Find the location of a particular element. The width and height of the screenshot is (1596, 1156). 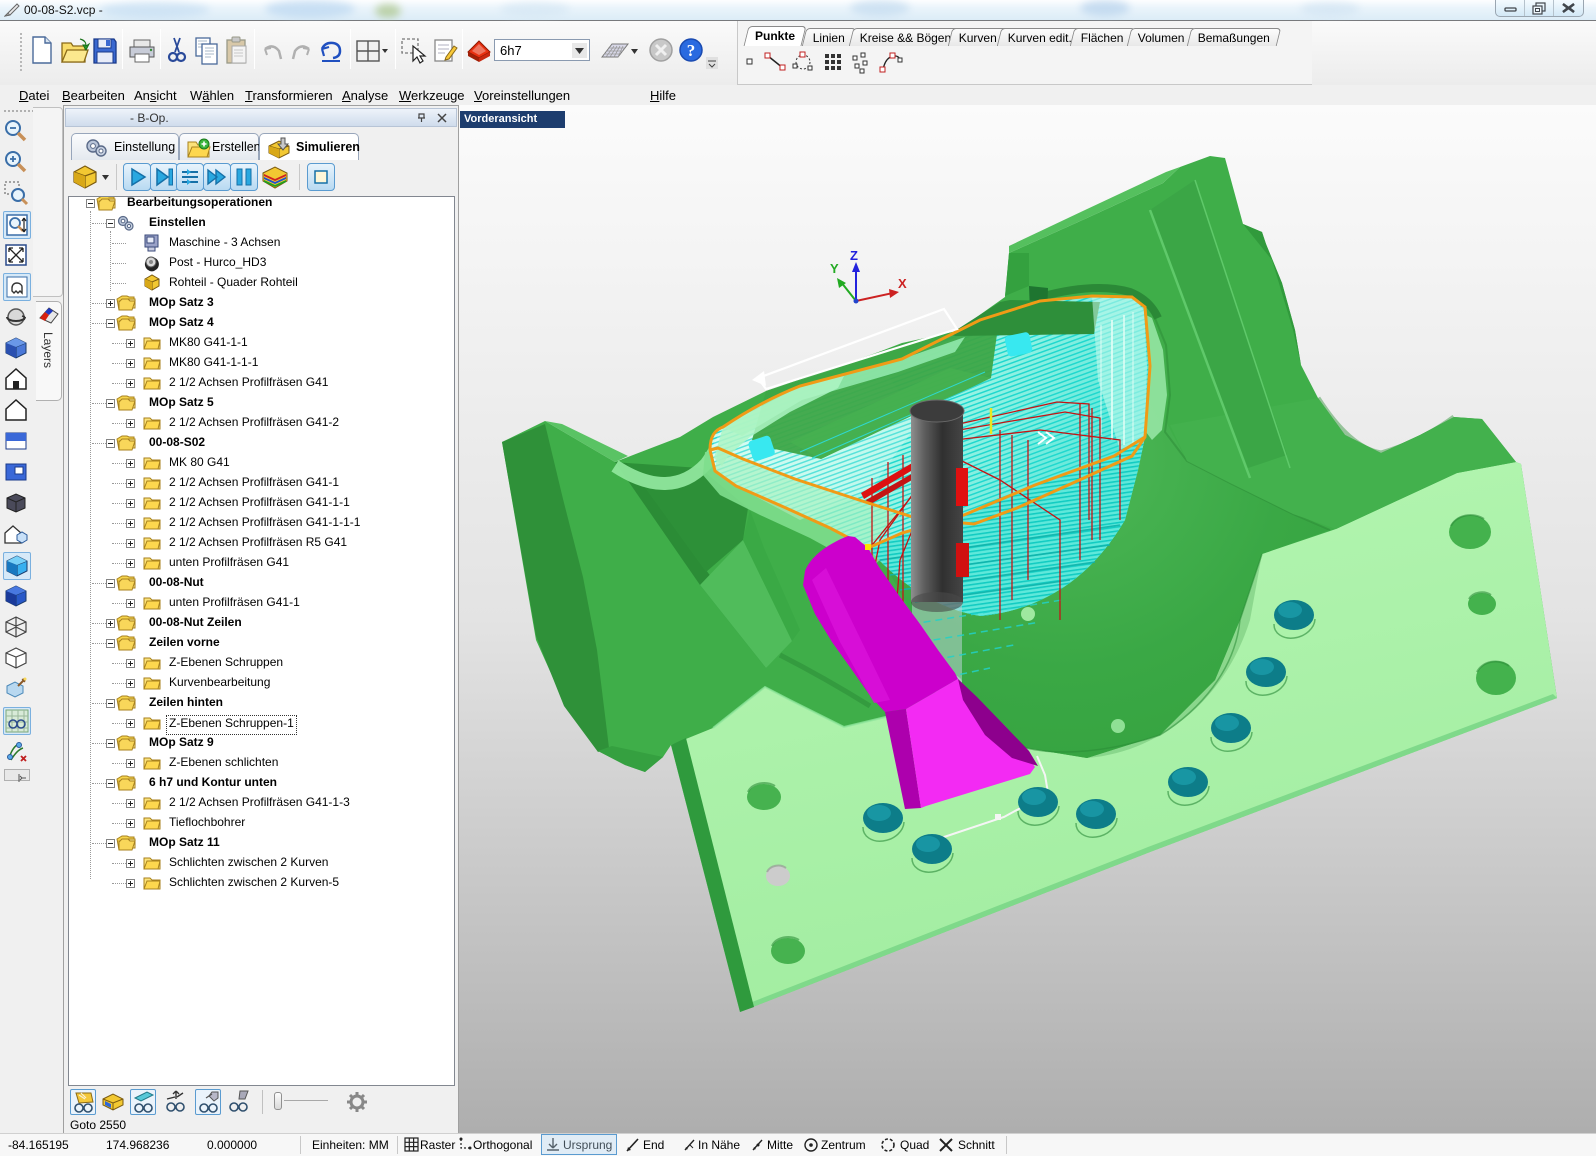

svg-text: Z is located at coordinates (854, 255).